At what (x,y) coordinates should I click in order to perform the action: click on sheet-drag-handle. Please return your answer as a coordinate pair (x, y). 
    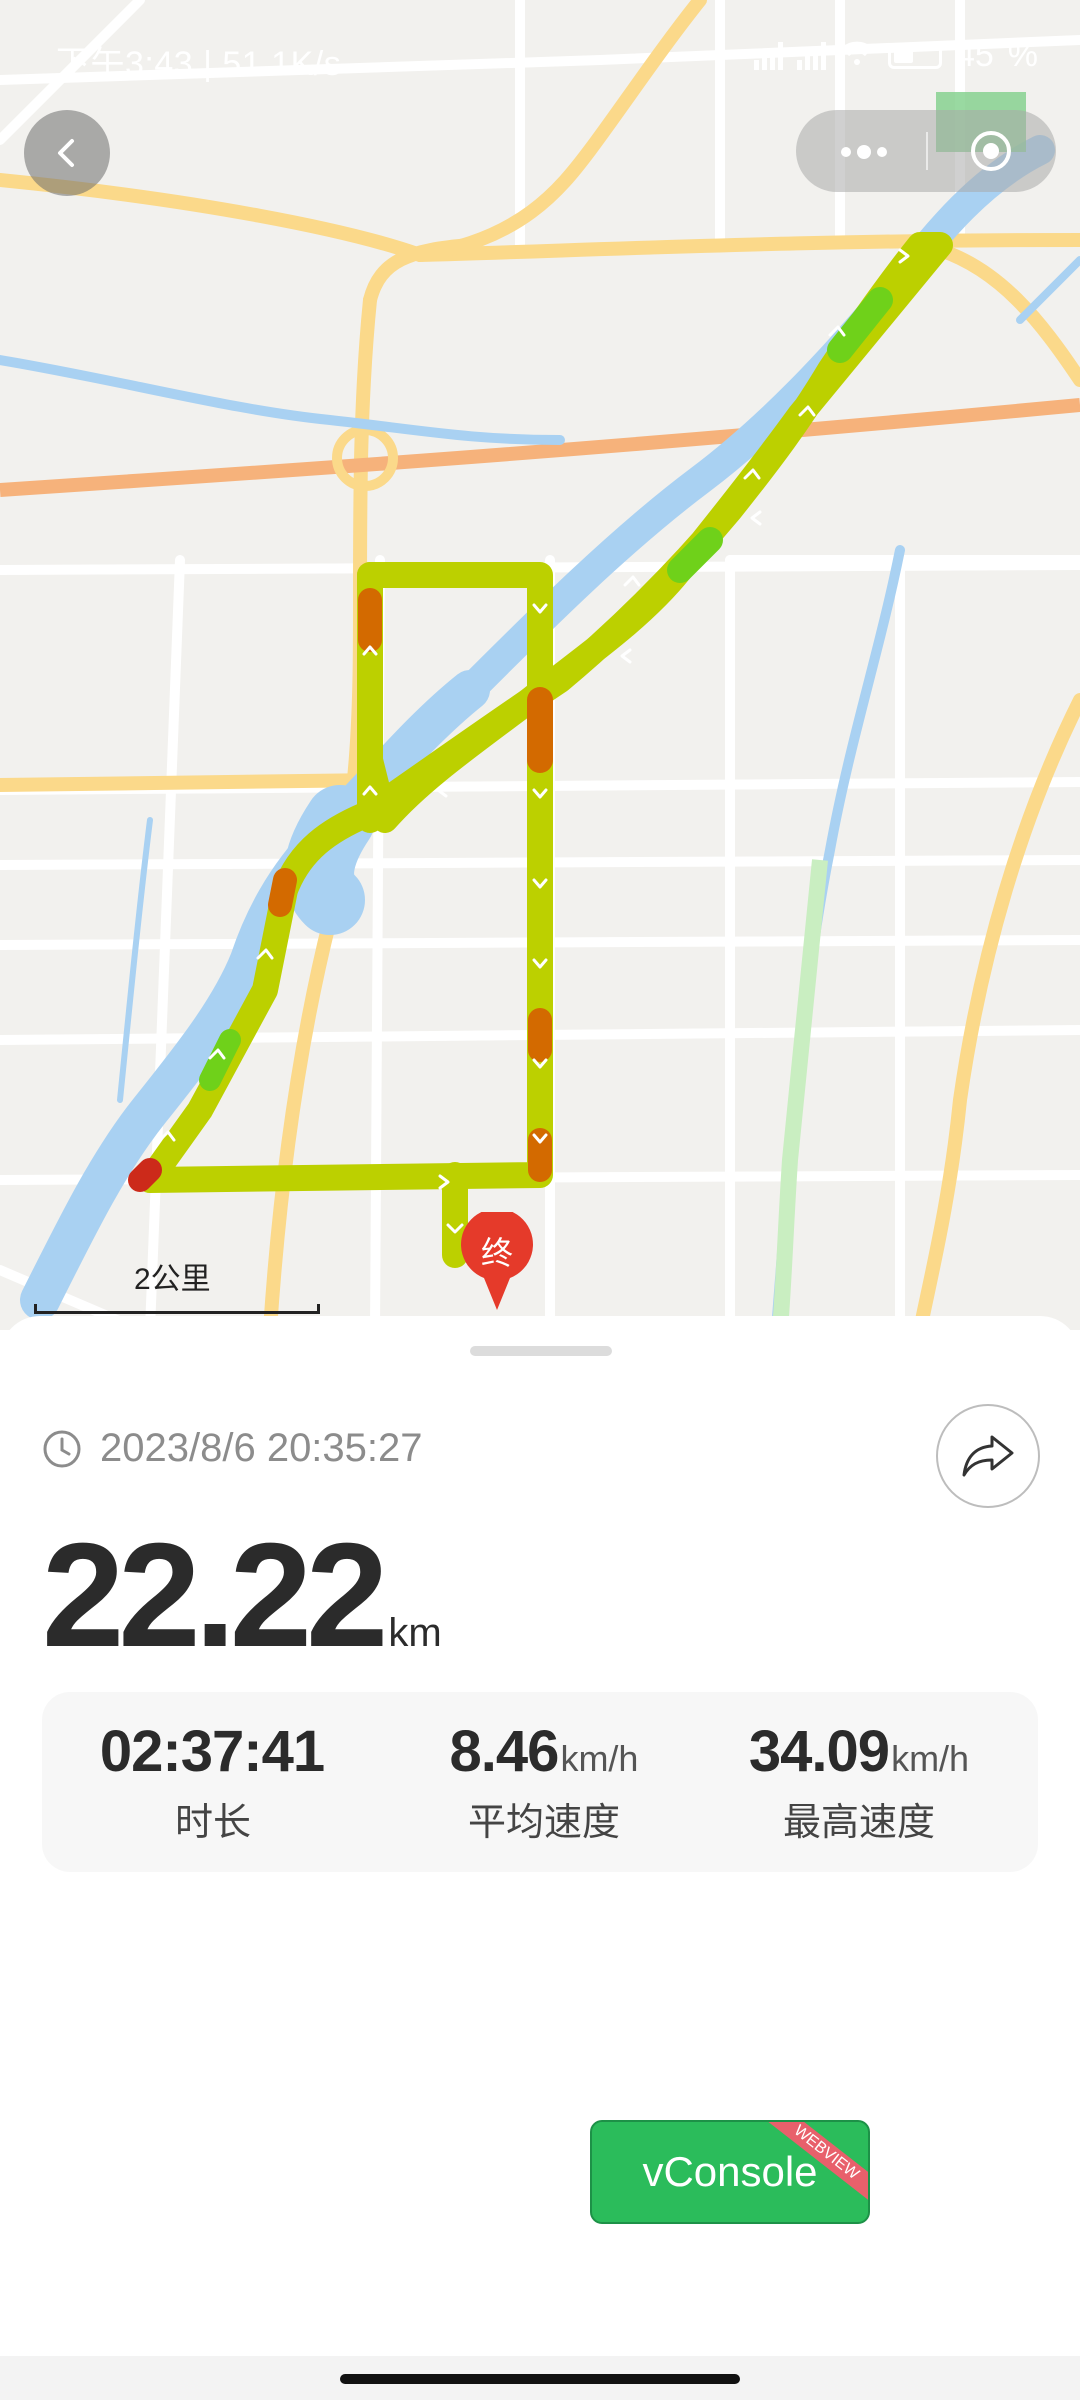
    Looking at the image, I should click on (541, 1351).